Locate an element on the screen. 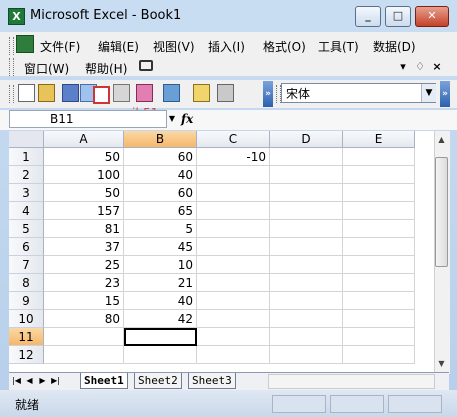 This screenshot has height=417, width=457. cell-b3: 60 is located at coordinates (160, 193).